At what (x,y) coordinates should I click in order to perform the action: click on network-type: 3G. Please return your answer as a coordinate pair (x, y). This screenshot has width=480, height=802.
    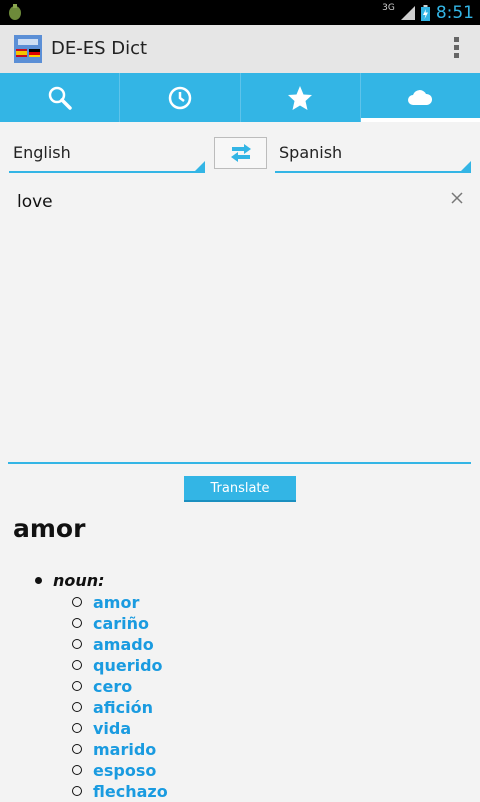
    Looking at the image, I should click on (388, 7).